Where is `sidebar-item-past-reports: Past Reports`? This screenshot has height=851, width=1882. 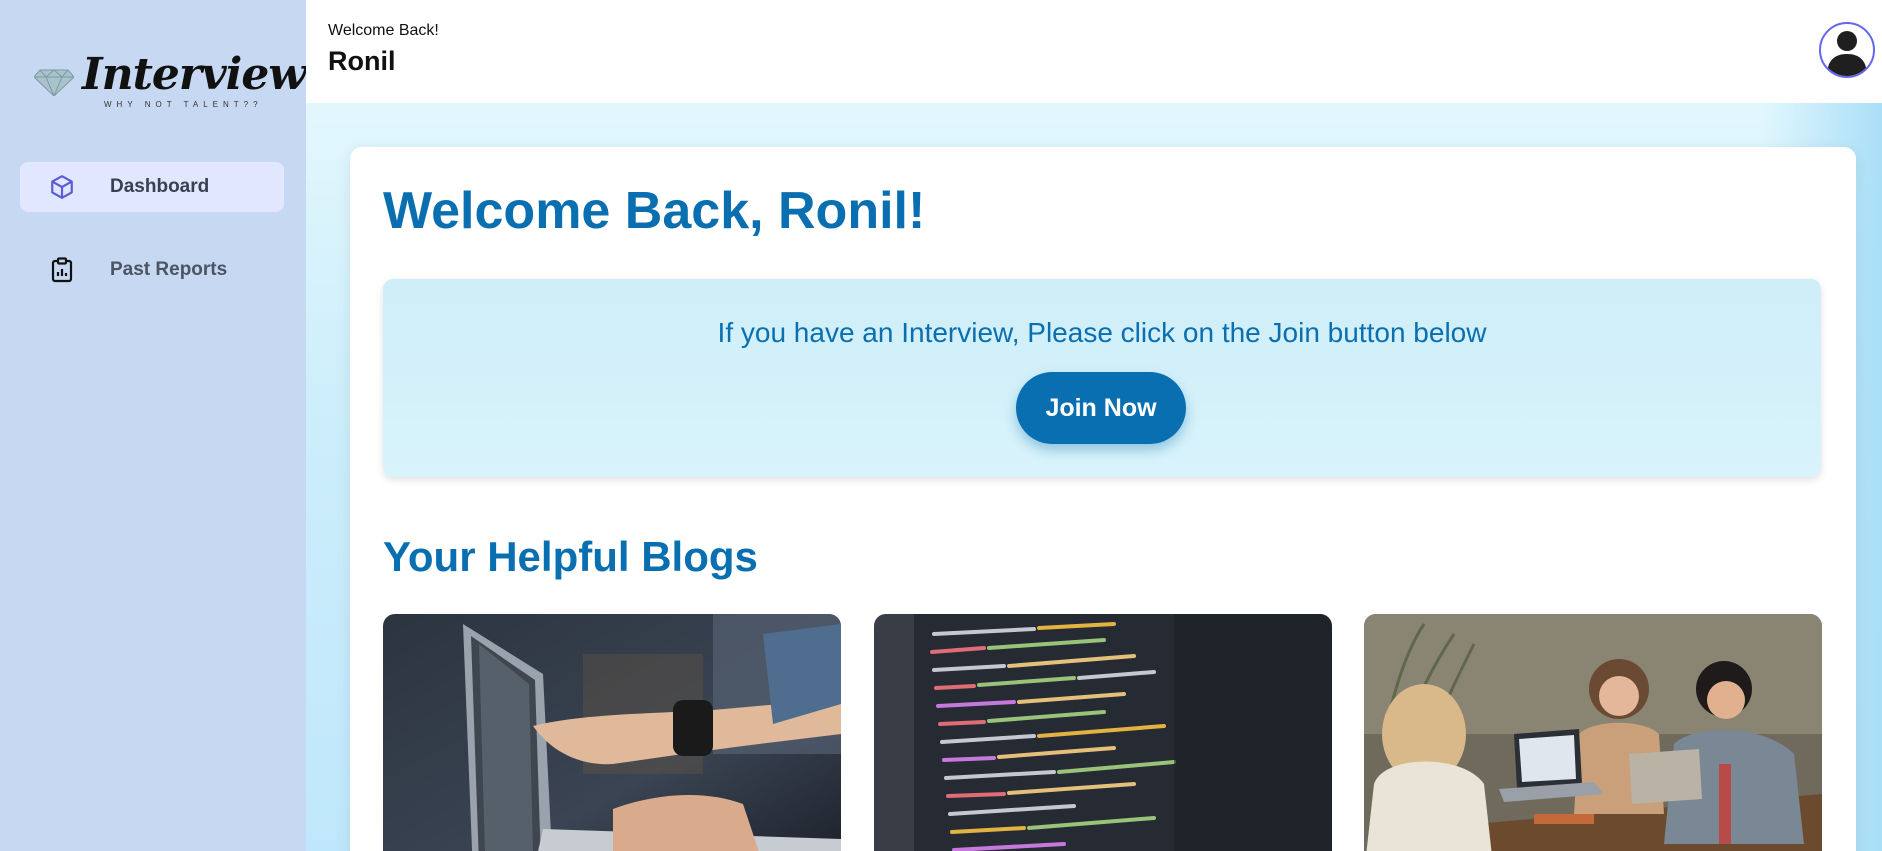
sidebar-item-past-reports: Past Reports is located at coordinates (152, 270).